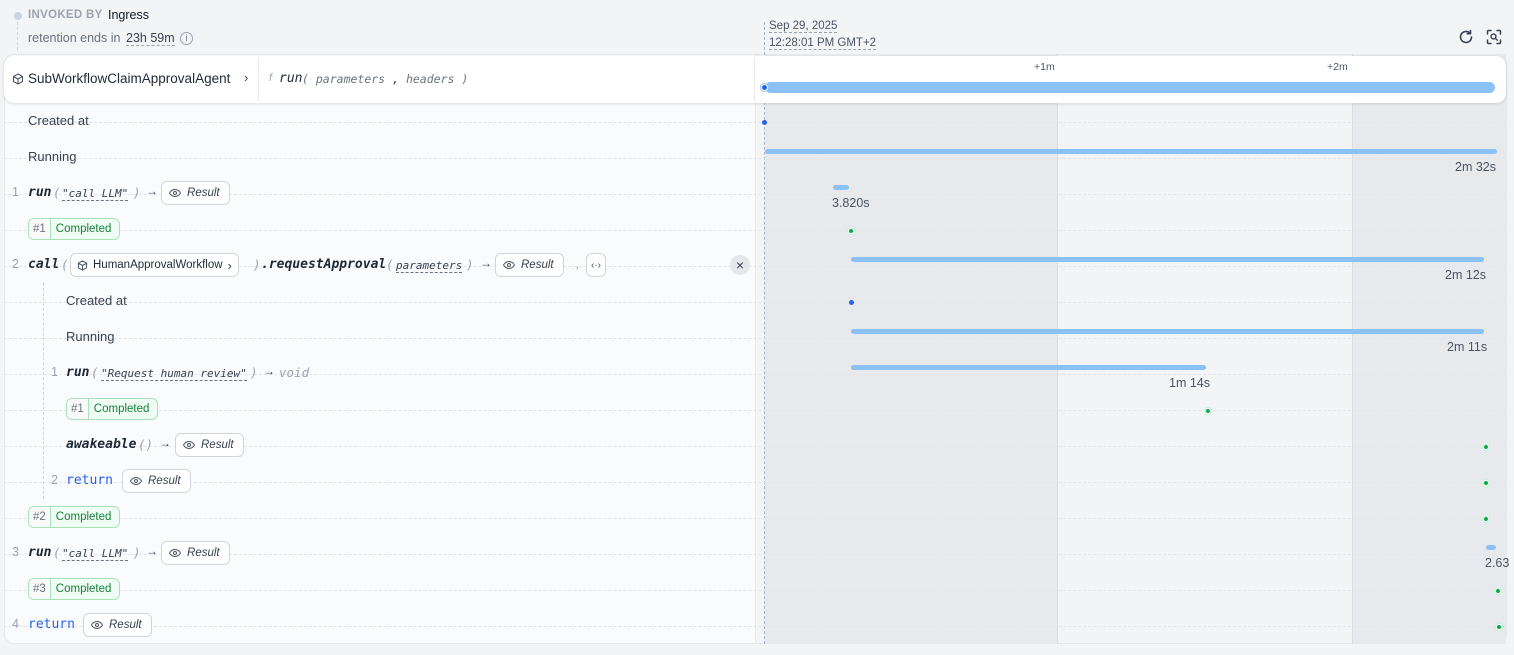 This screenshot has height=655, width=1514. Describe the element at coordinates (101, 444) in the screenshot. I see `step-fn-awakeable: awakeable` at that location.